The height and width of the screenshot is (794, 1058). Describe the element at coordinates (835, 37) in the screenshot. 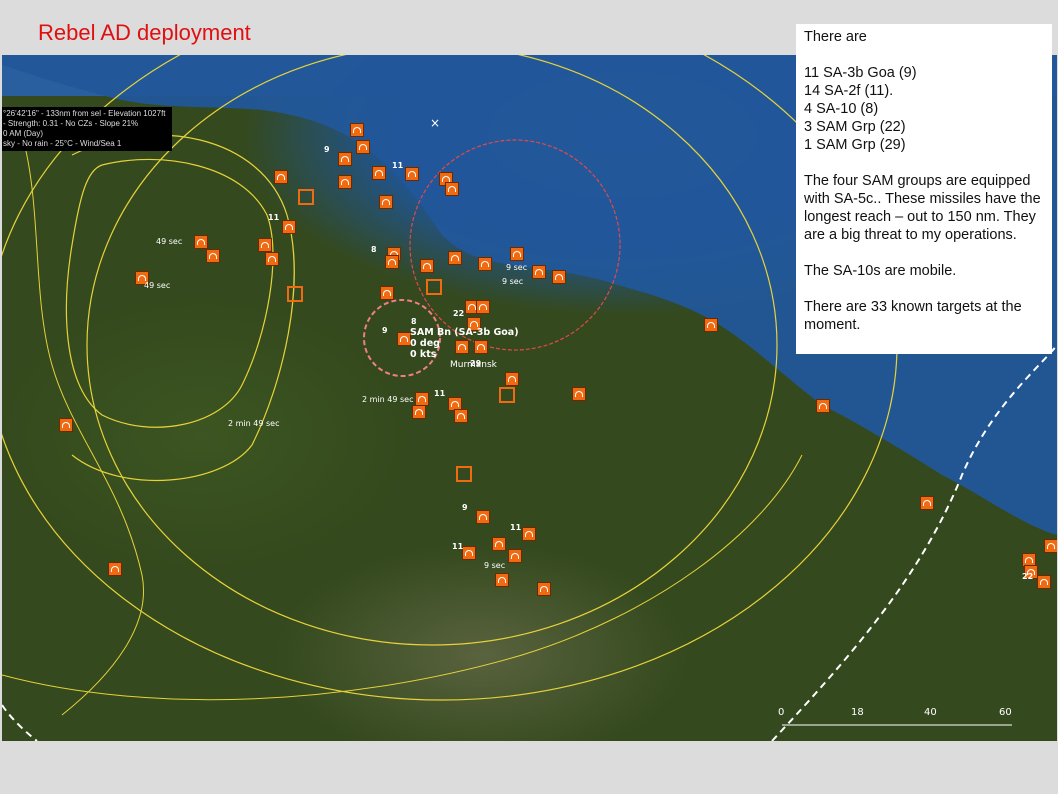

I see `briefing-intro: There are` at that location.